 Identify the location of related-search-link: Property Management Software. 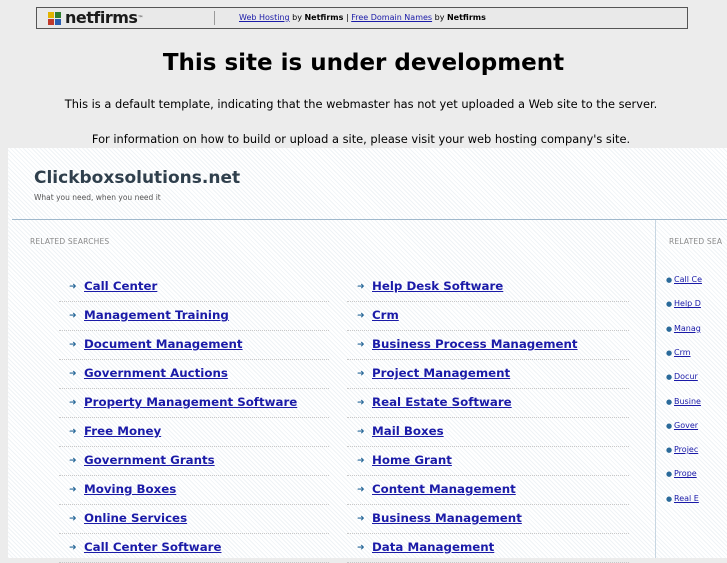
(190, 402).